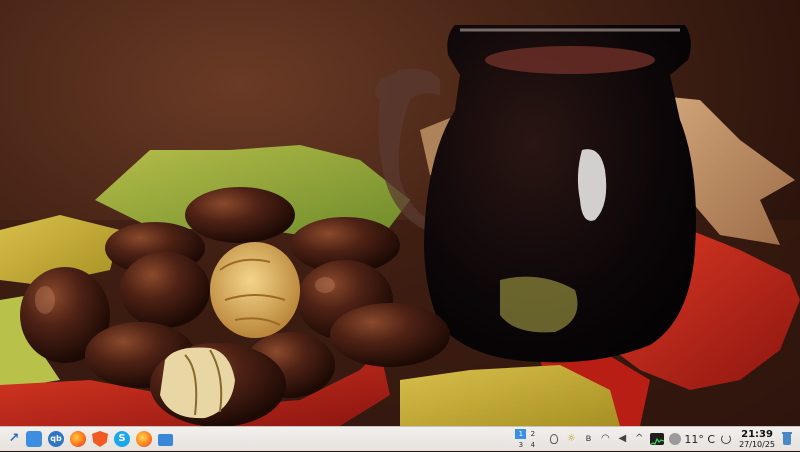 This screenshot has width=800, height=452. I want to click on volume-icon: ◀, so click(622, 439).